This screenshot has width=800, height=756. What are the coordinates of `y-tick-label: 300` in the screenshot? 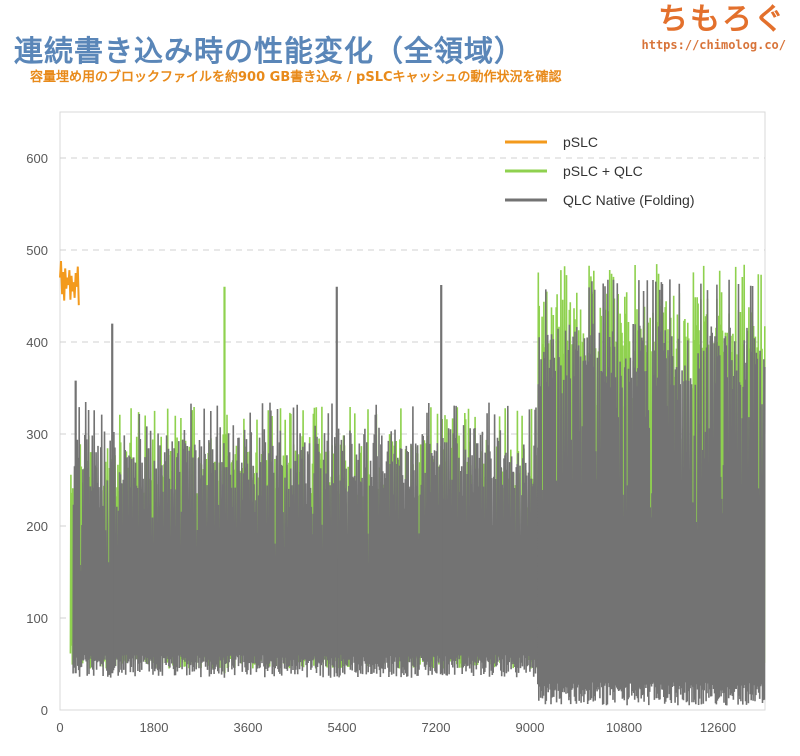 It's located at (37, 434).